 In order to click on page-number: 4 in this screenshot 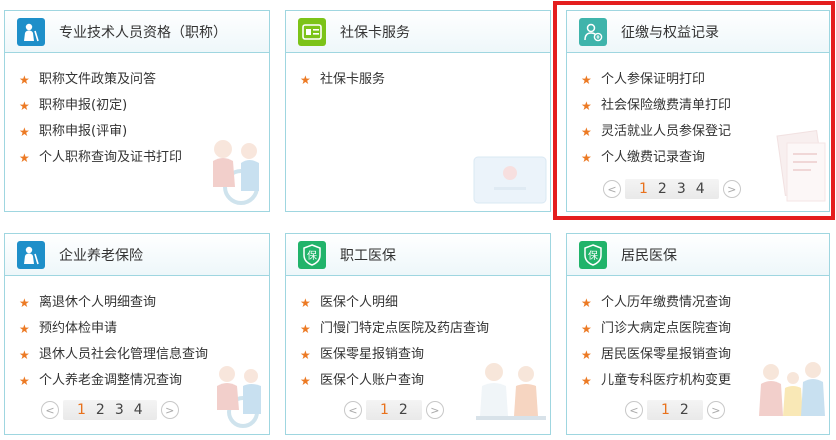, I will do `click(138, 410)`.